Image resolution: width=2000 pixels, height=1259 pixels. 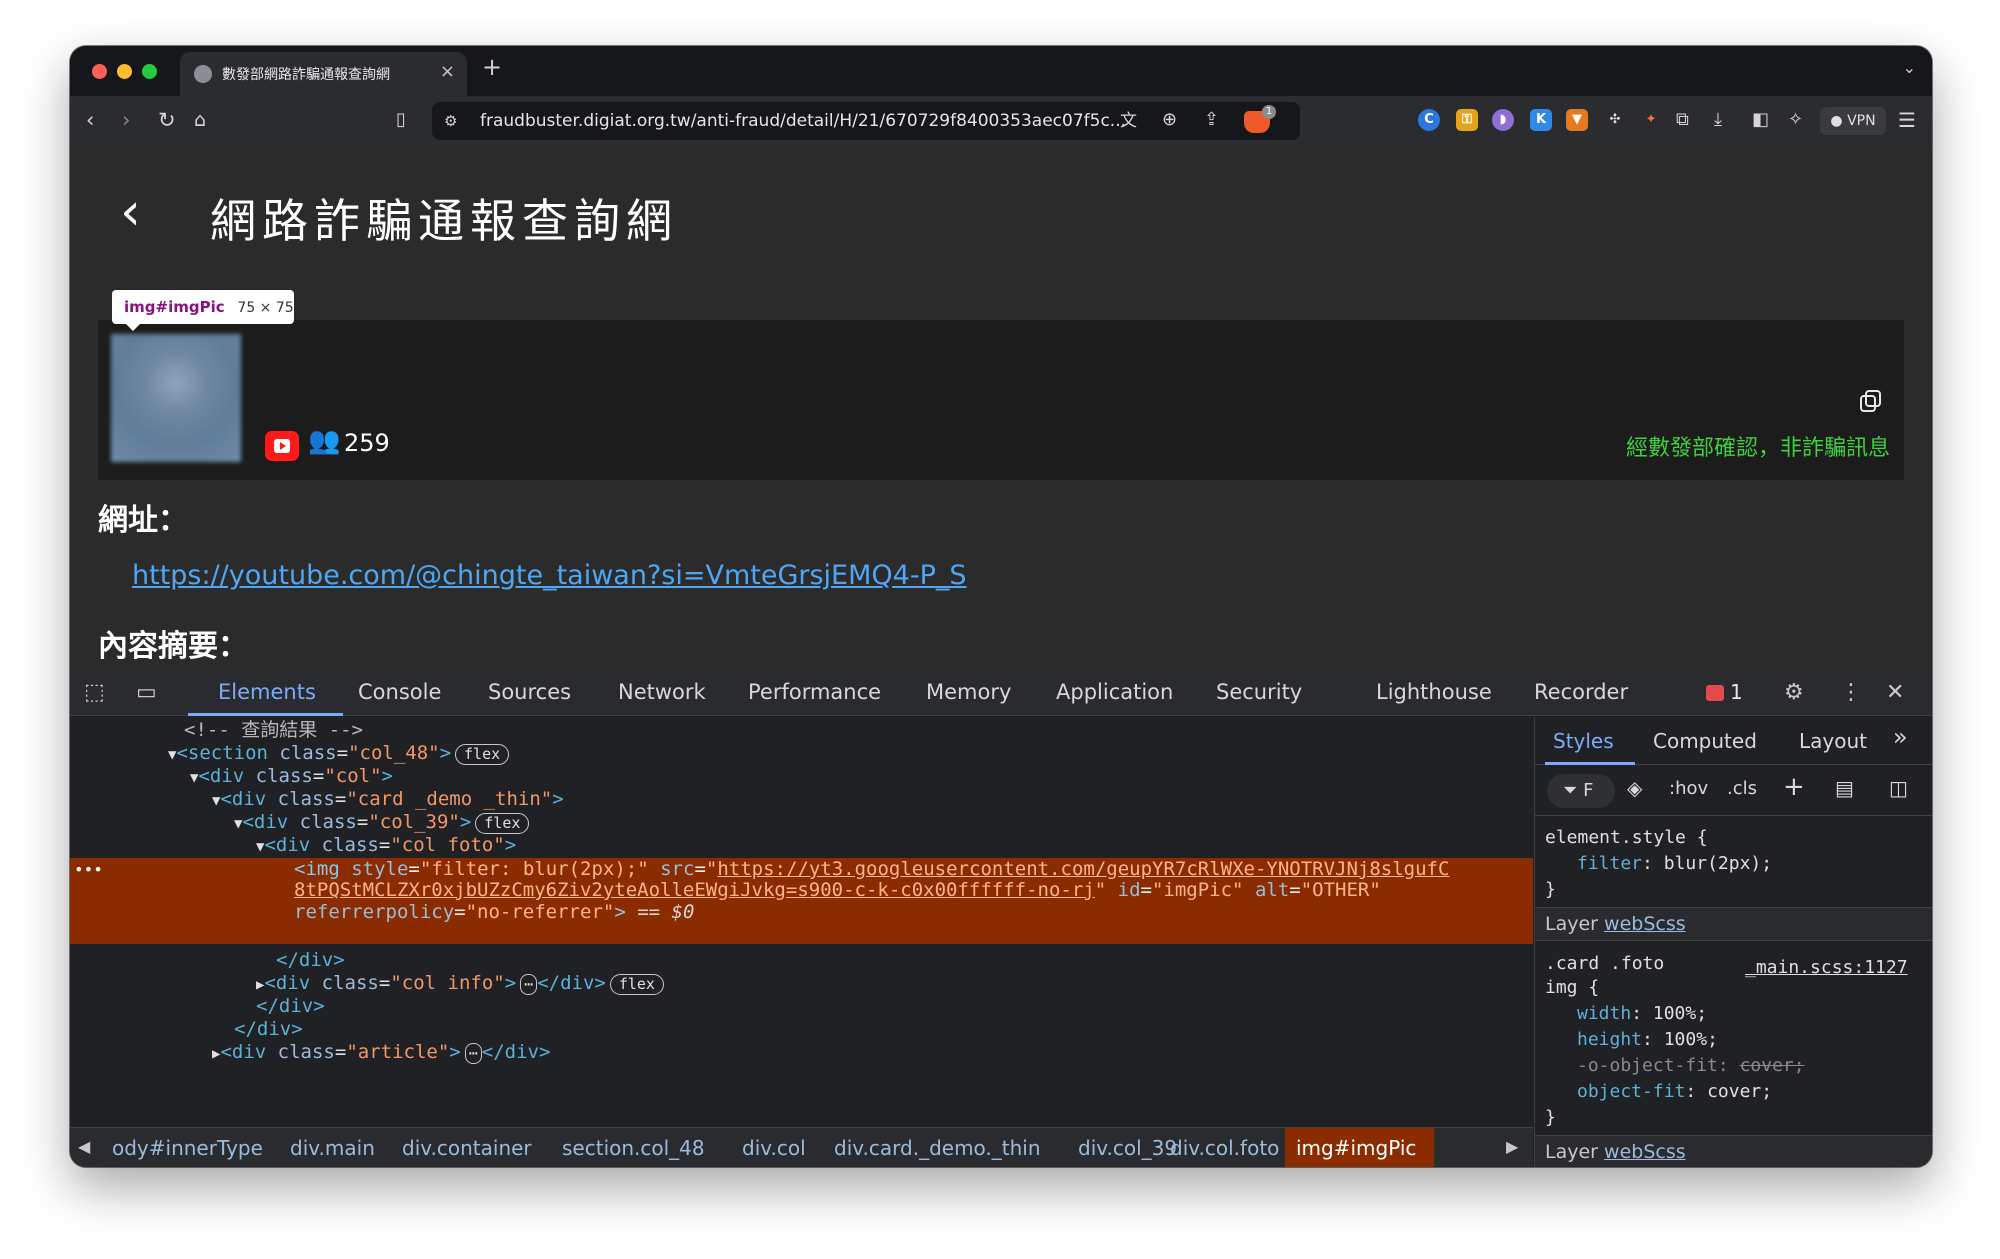 I want to click on tab-layout: Layout, so click(x=1833, y=741).